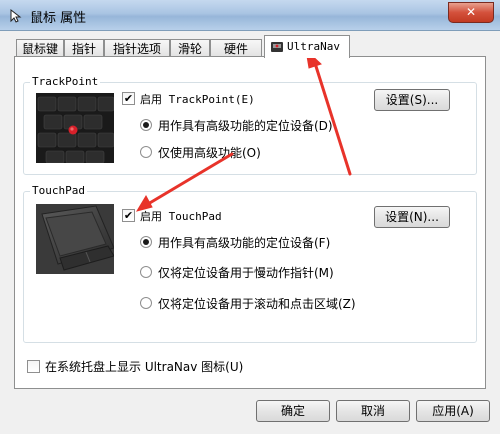 This screenshot has height=434, width=500. What do you see at coordinates (246, 273) in the screenshot?
I see `touchpad-slow-pointer-label: 仅将定位设备用于慢动作指针(M)` at bounding box center [246, 273].